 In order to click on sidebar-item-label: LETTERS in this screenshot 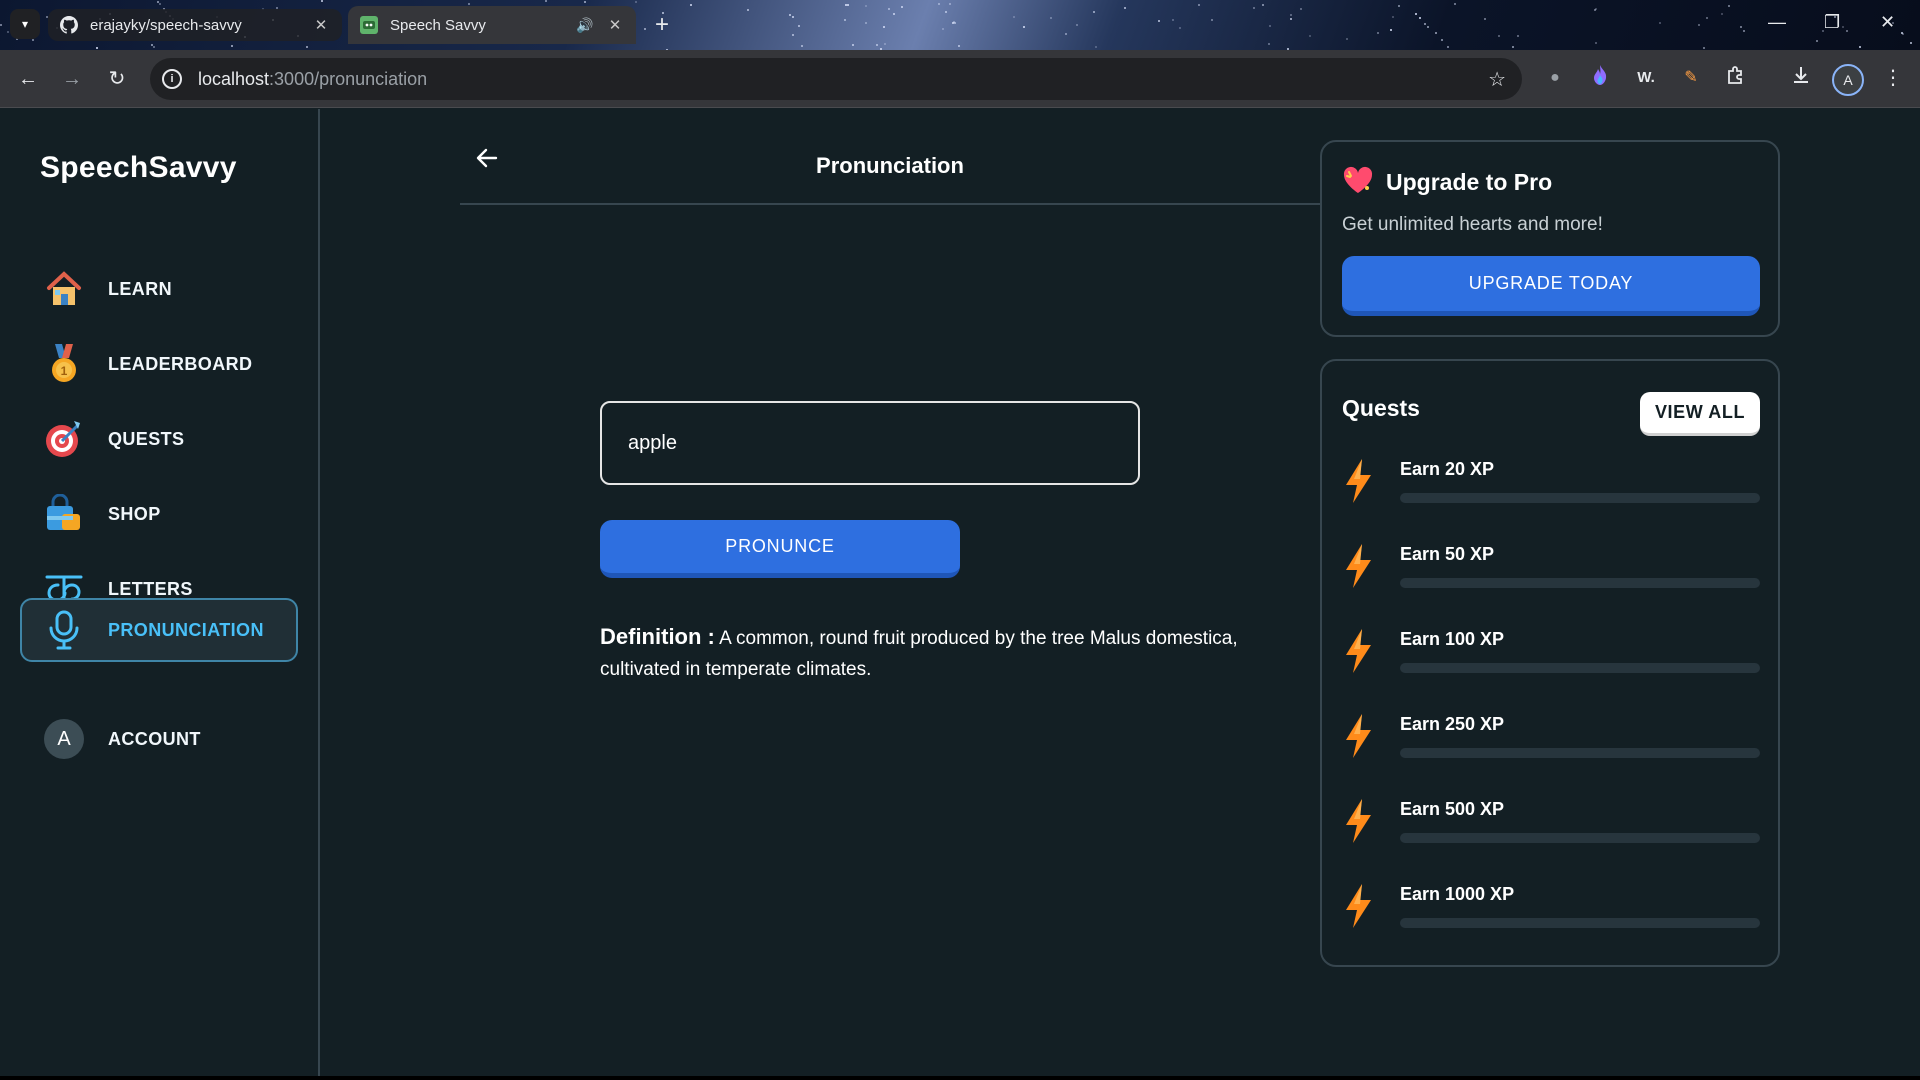, I will do `click(150, 588)`.